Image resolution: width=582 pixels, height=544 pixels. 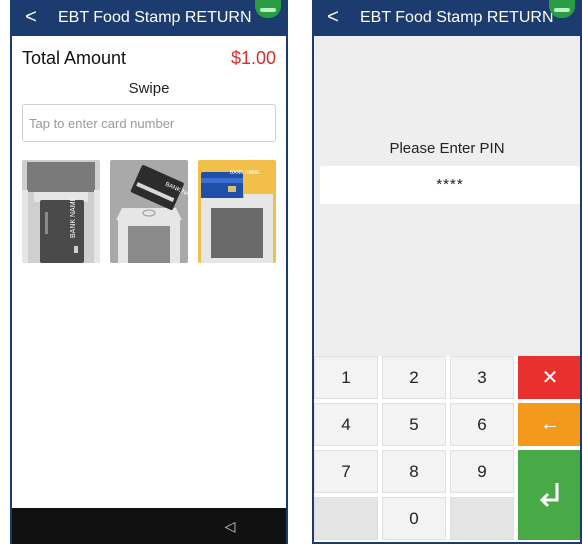 What do you see at coordinates (346, 424) in the screenshot?
I see `key-4: 4` at bounding box center [346, 424].